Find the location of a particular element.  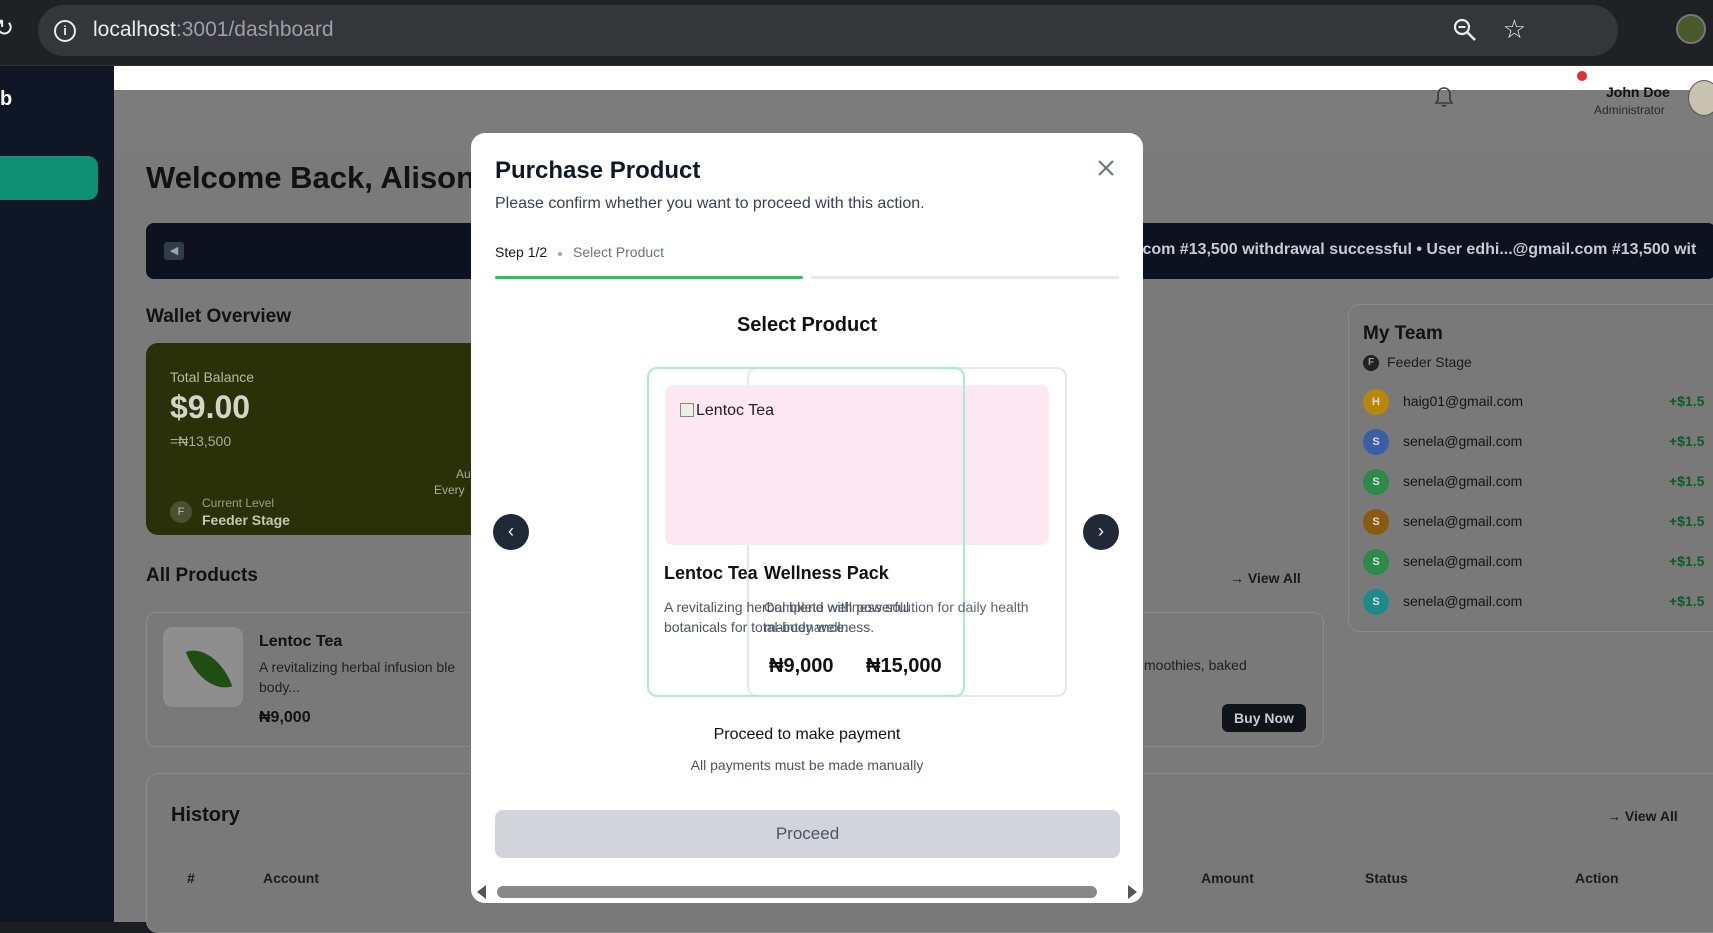

member-avatar: H is located at coordinates (1376, 402).